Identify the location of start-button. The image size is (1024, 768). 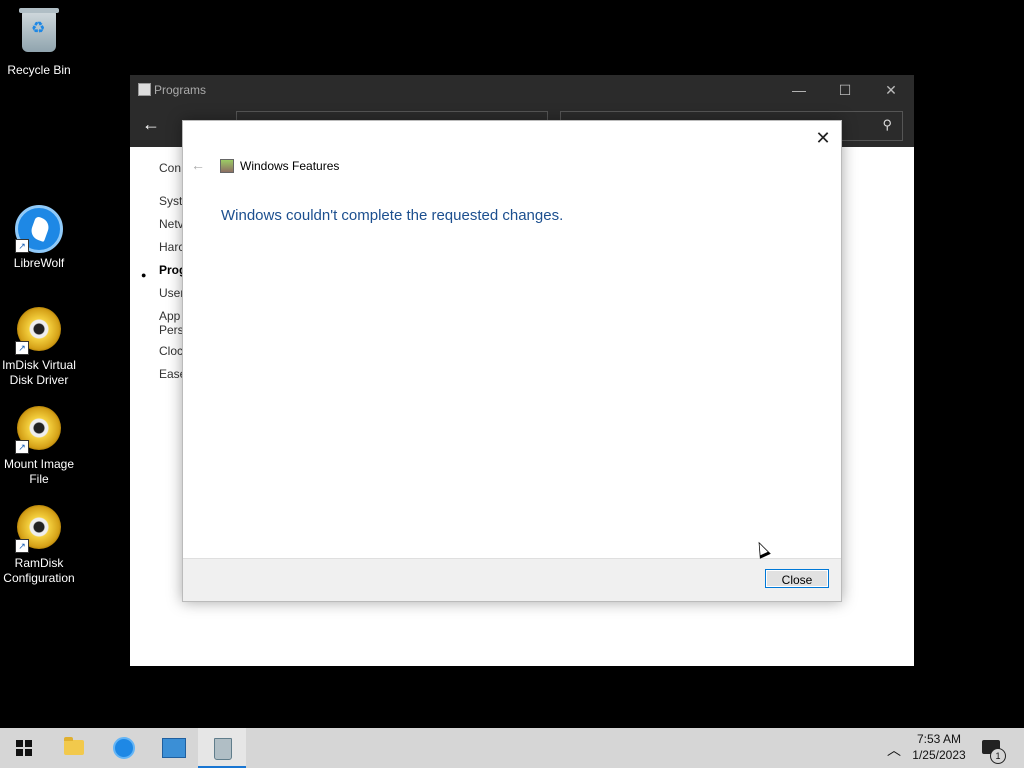
(24, 748).